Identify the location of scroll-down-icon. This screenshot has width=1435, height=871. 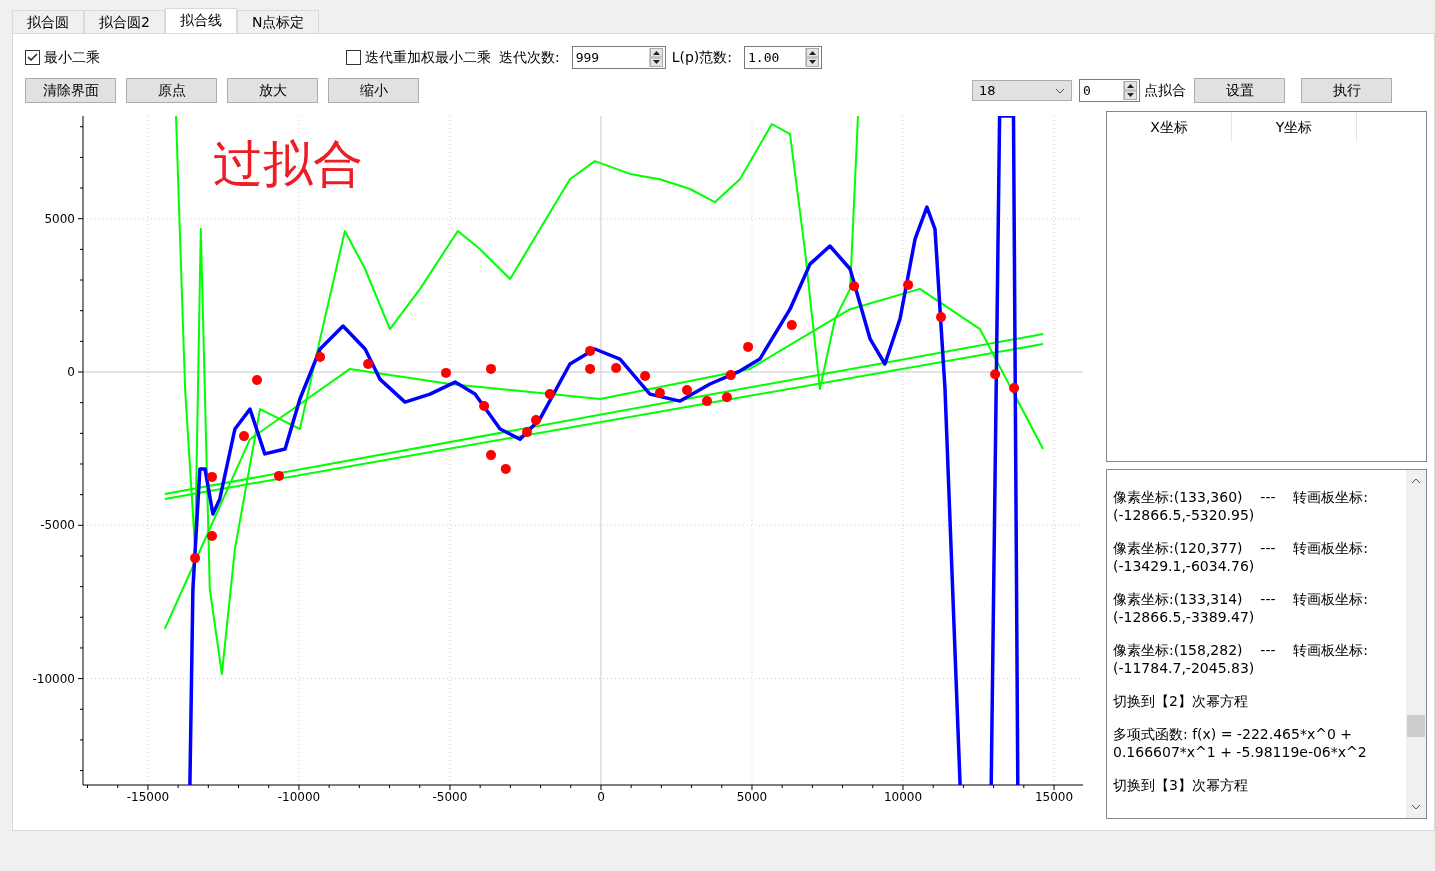
(1416, 807).